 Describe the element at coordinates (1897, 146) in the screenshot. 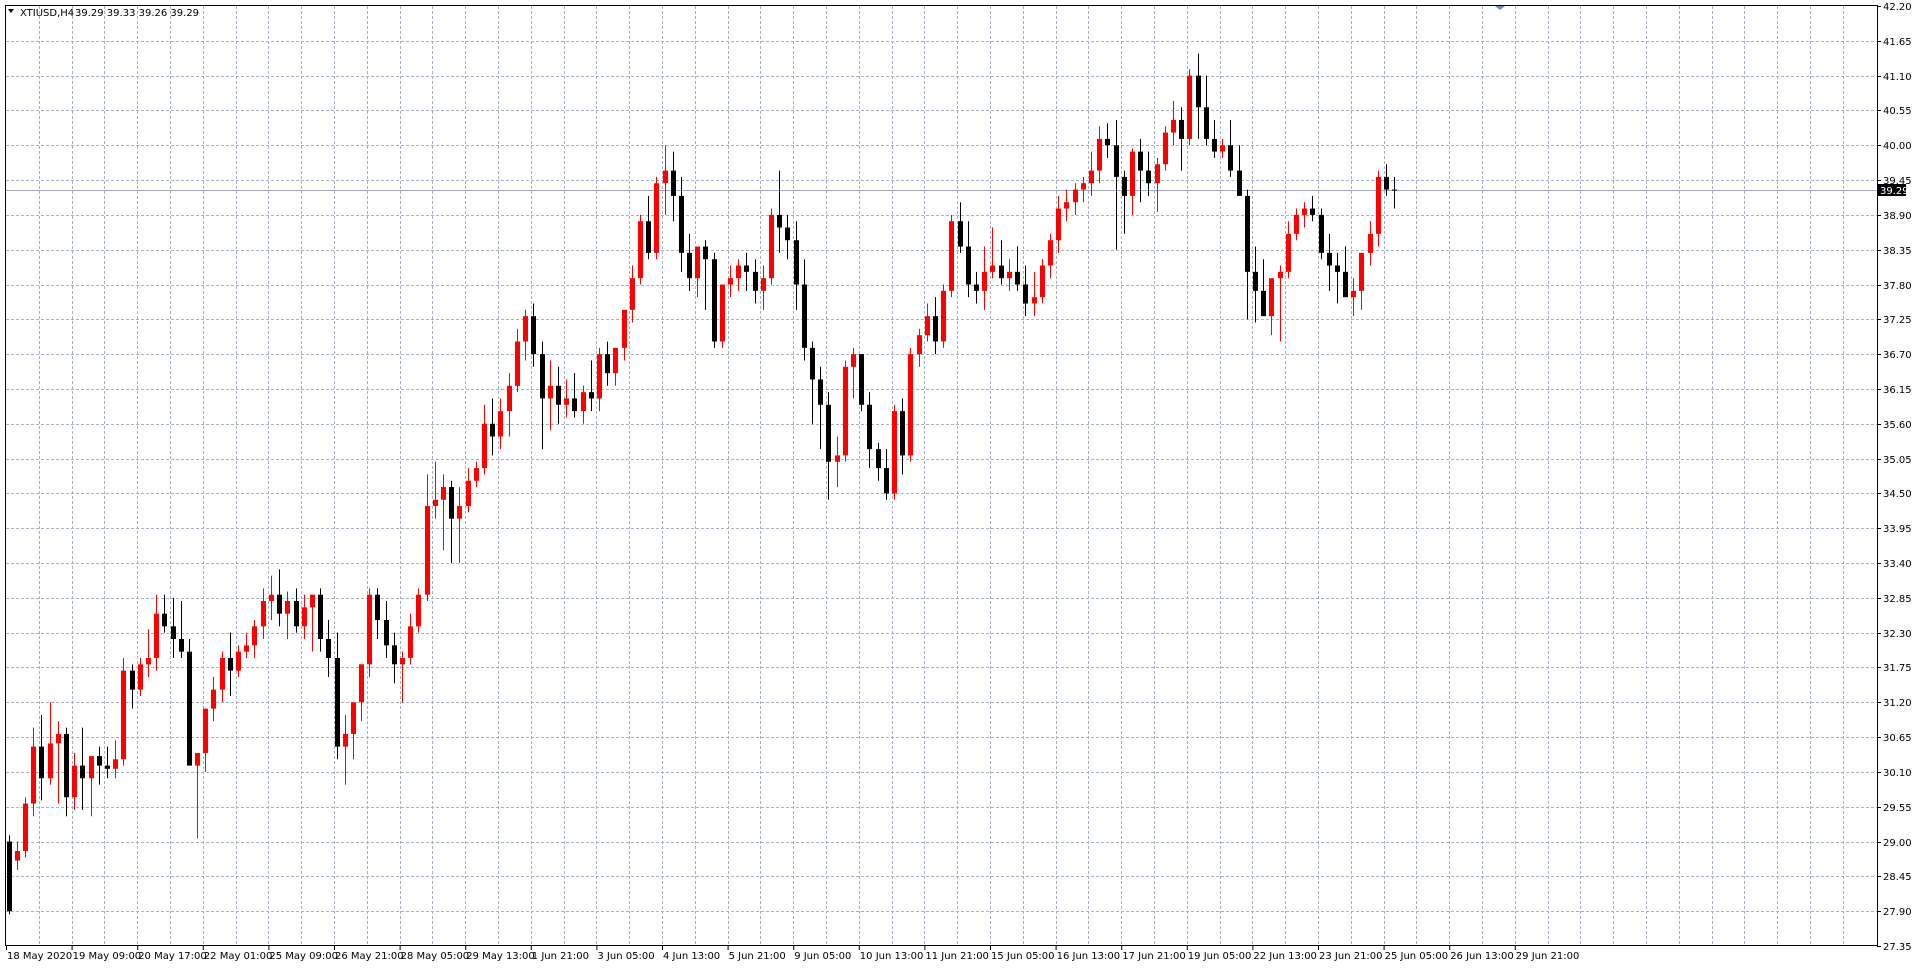

I see `price-tick-label: 40.00` at that location.